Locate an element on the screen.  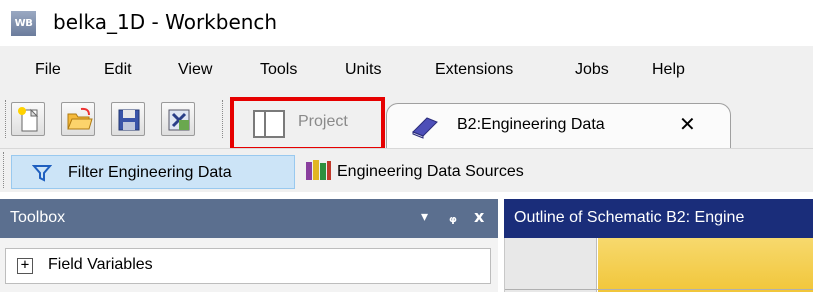
save-icon is located at coordinates (129, 120).